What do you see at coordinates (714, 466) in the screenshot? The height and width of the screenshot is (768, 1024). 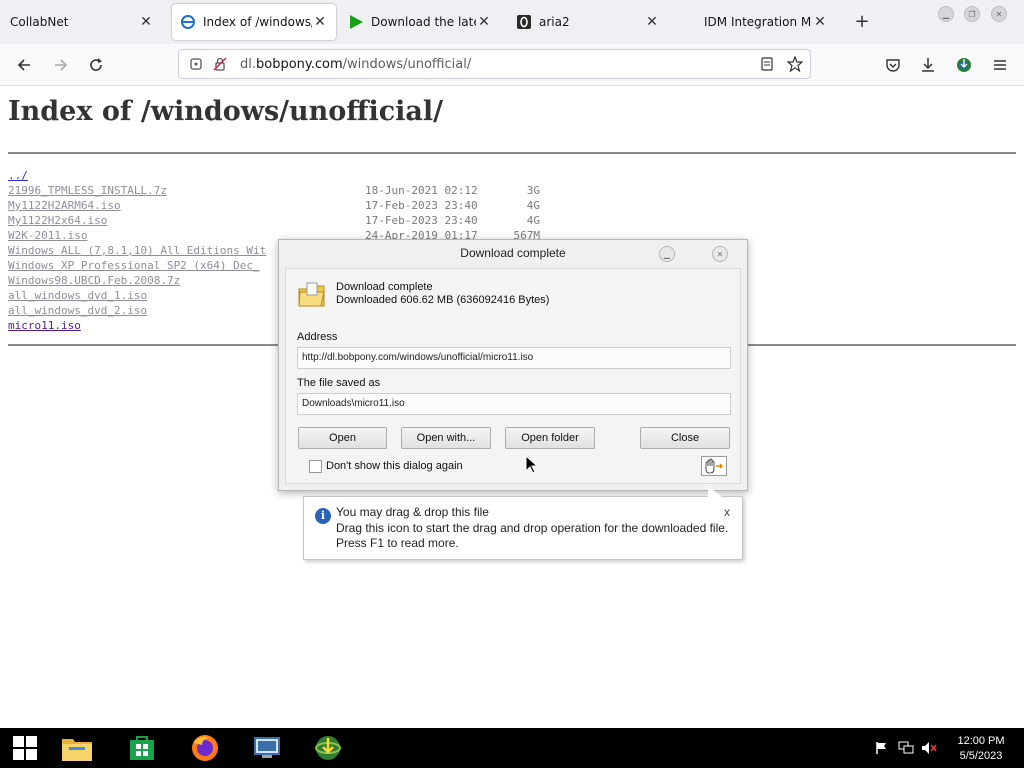 I see `drag-drop-hand-icon` at bounding box center [714, 466].